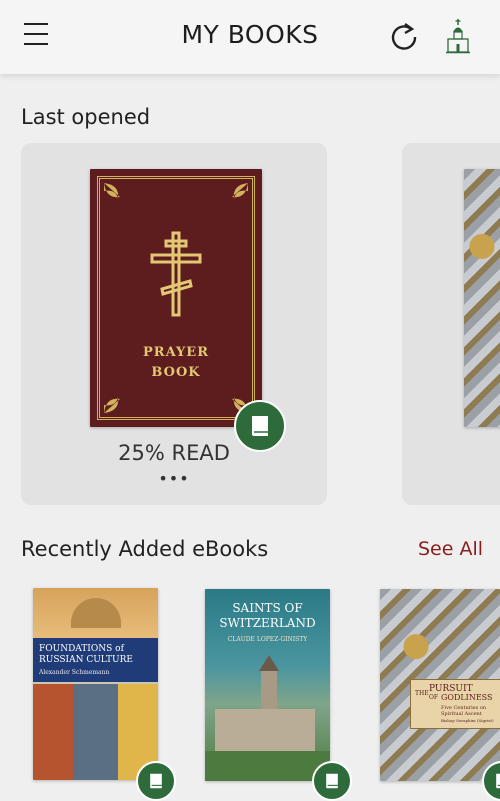 This screenshot has width=500, height=801. Describe the element at coordinates (81, 649) in the screenshot. I see `cover-title-line1: FOUNDATIONS of` at that location.